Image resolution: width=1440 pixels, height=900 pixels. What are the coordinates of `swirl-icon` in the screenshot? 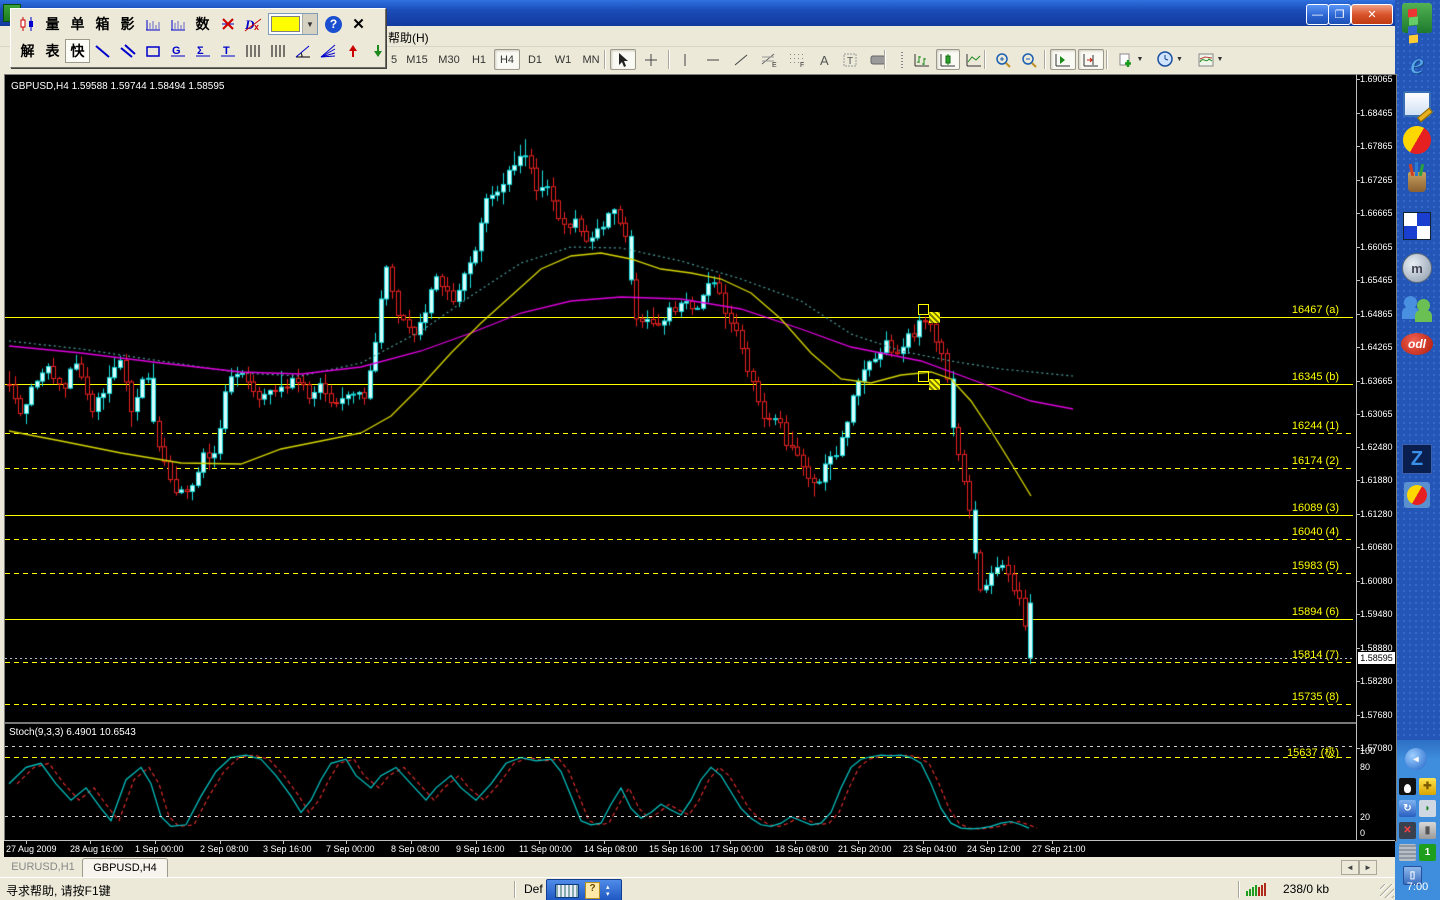 It's located at (1417, 140).